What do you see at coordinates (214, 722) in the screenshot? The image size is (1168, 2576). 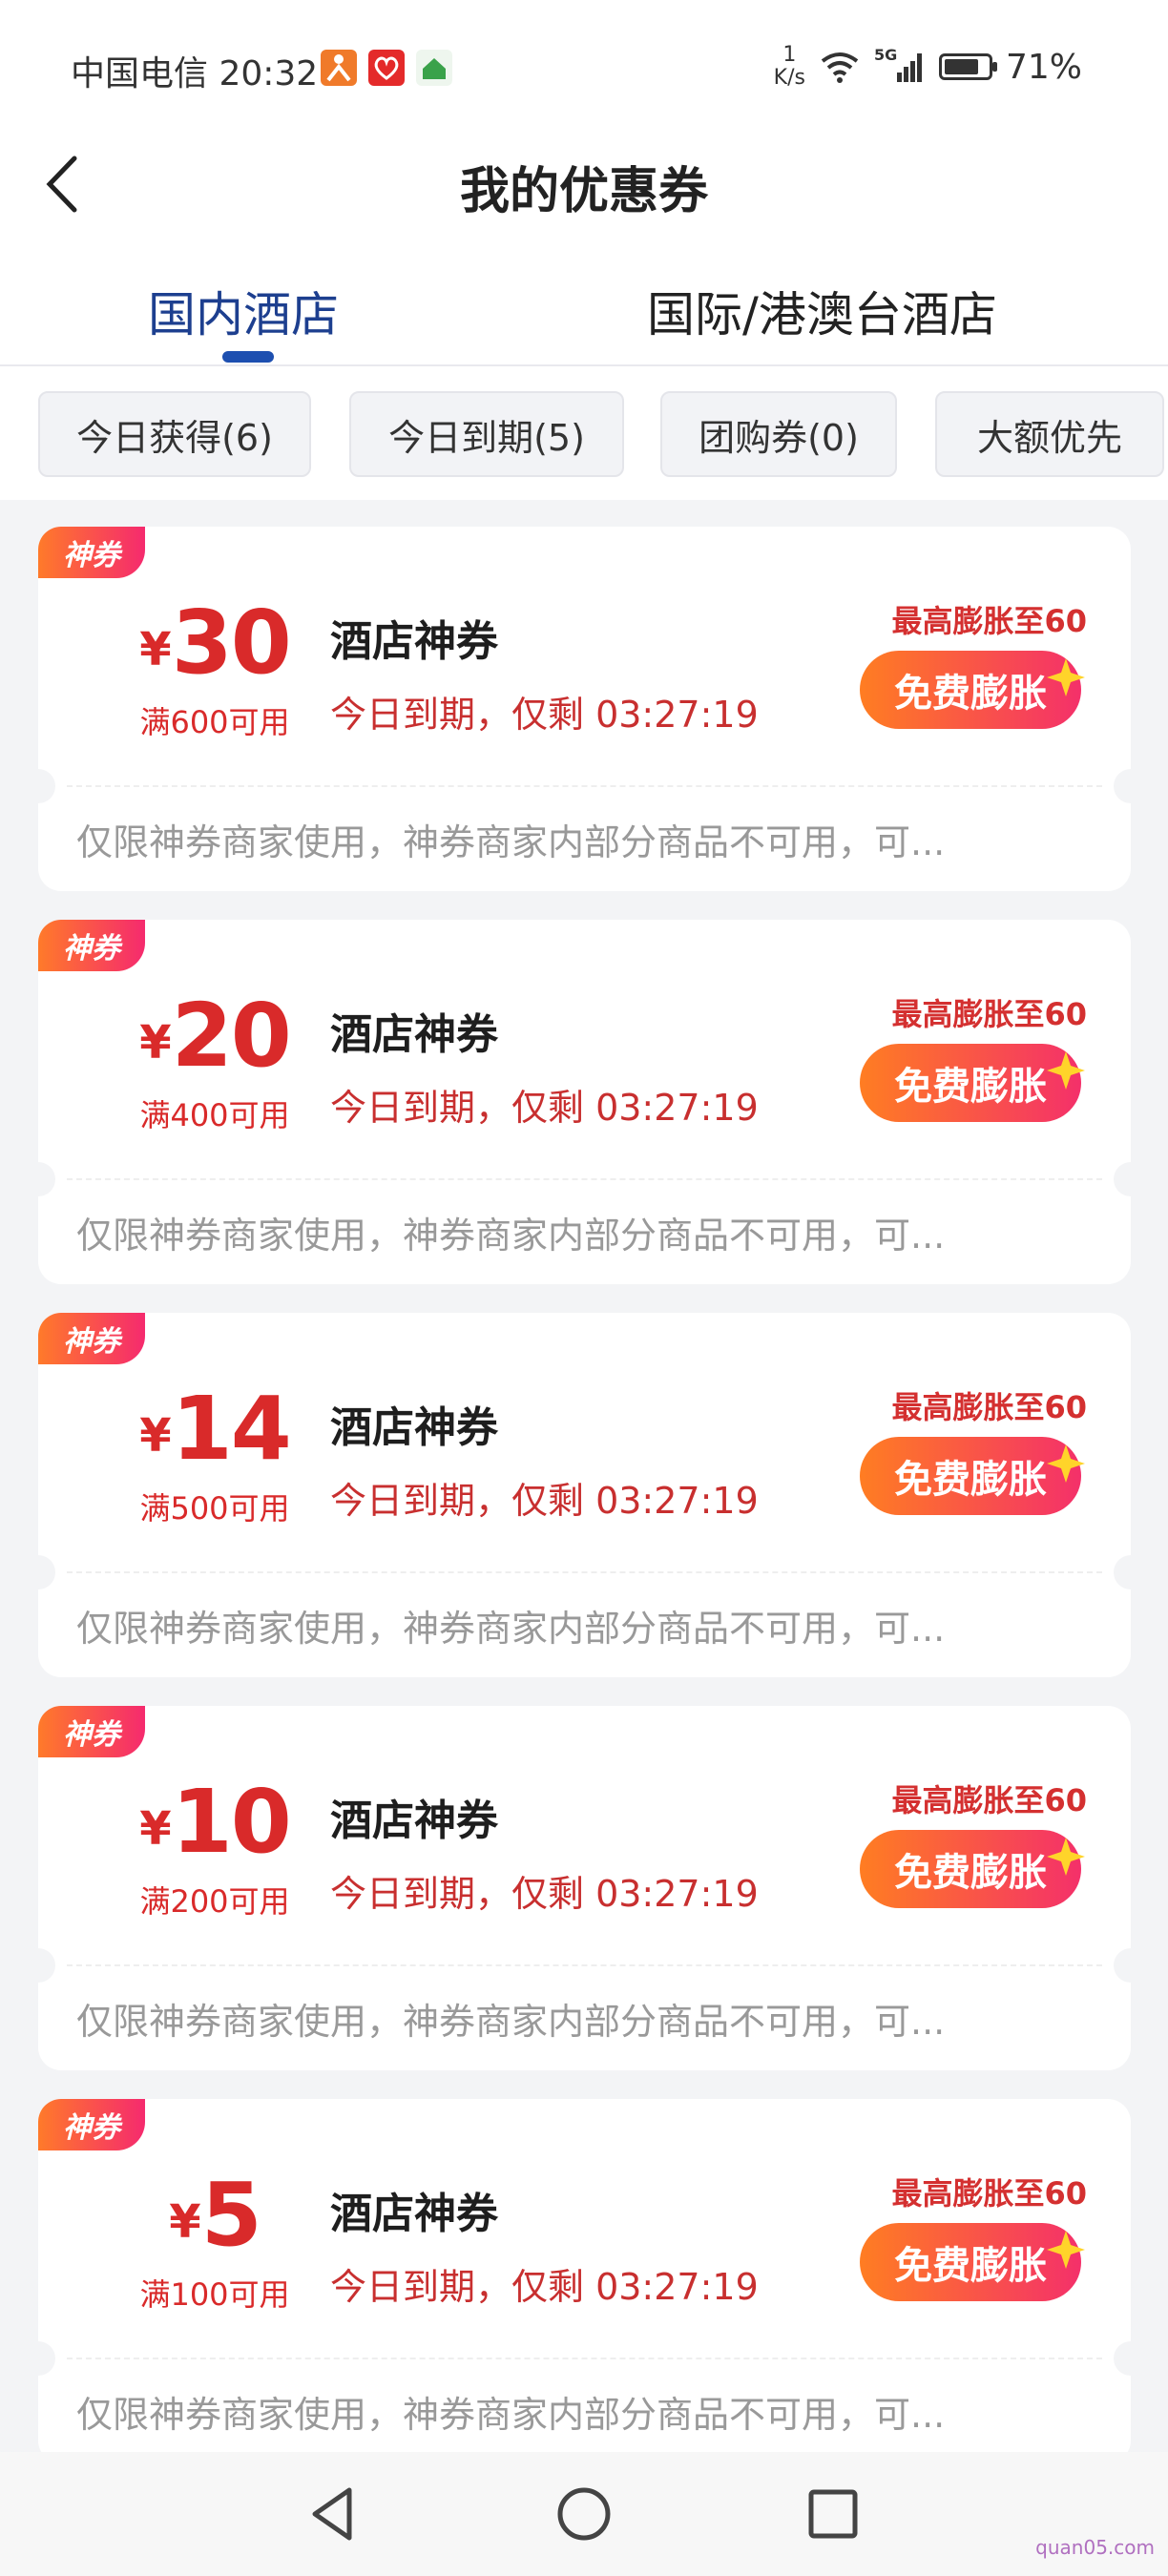 I see `coupon-condition: 满600可用` at bounding box center [214, 722].